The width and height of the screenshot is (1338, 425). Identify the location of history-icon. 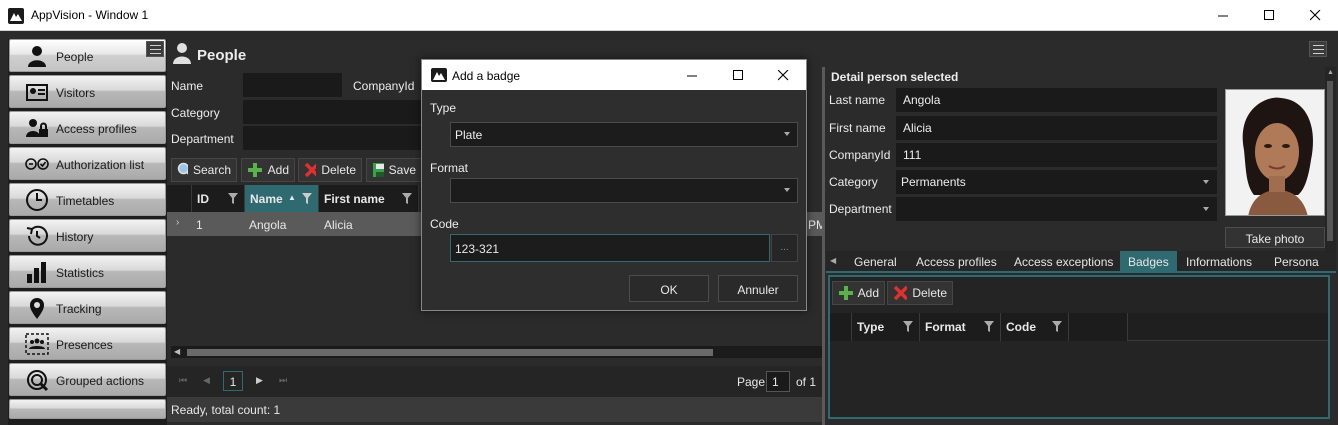
(38, 236).